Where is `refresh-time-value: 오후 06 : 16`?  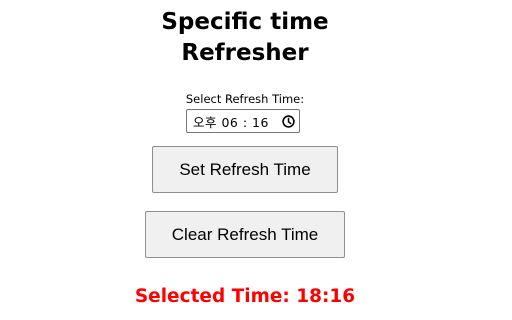
refresh-time-value: 오후 06 : 16 is located at coordinates (237, 121).